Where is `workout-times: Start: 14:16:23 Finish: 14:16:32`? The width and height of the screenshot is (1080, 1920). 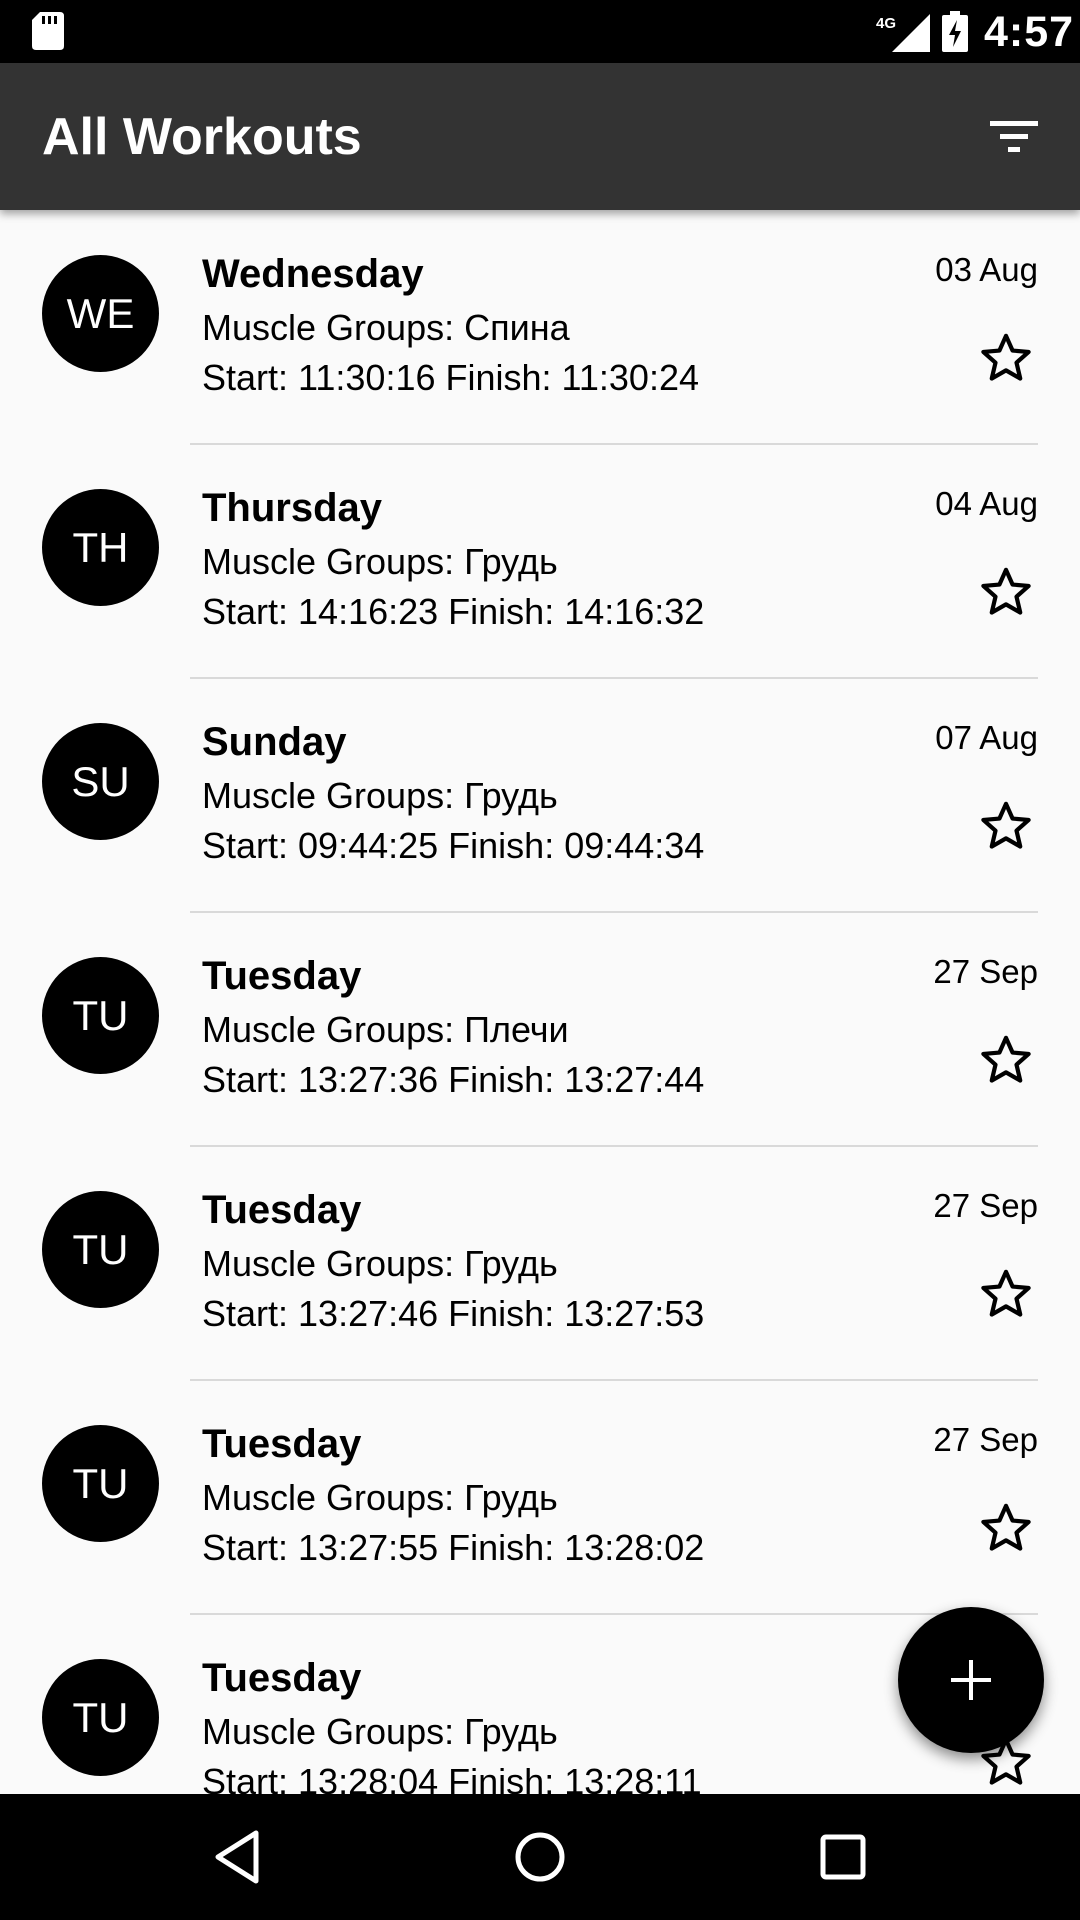
workout-times: Start: 14:16:23 Finish: 14:16:32 is located at coordinates (453, 611).